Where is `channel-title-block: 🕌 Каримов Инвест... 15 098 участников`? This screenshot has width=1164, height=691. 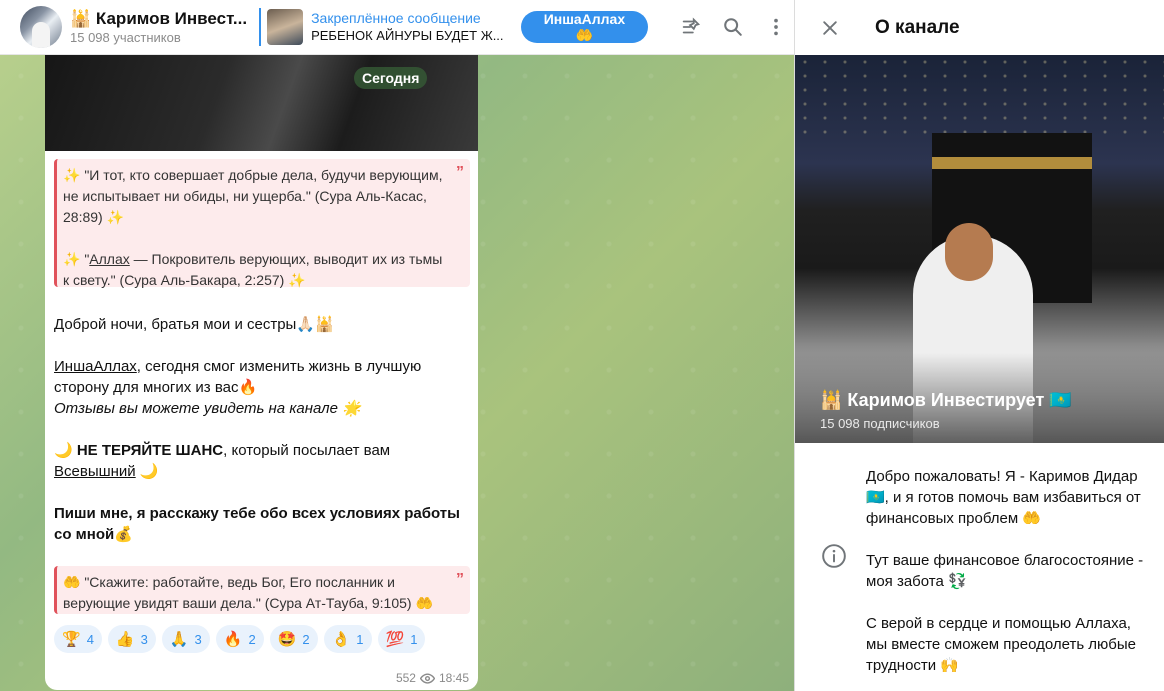 channel-title-block: 🕌 Каримов Инвест... 15 098 участников is located at coordinates (158, 27).